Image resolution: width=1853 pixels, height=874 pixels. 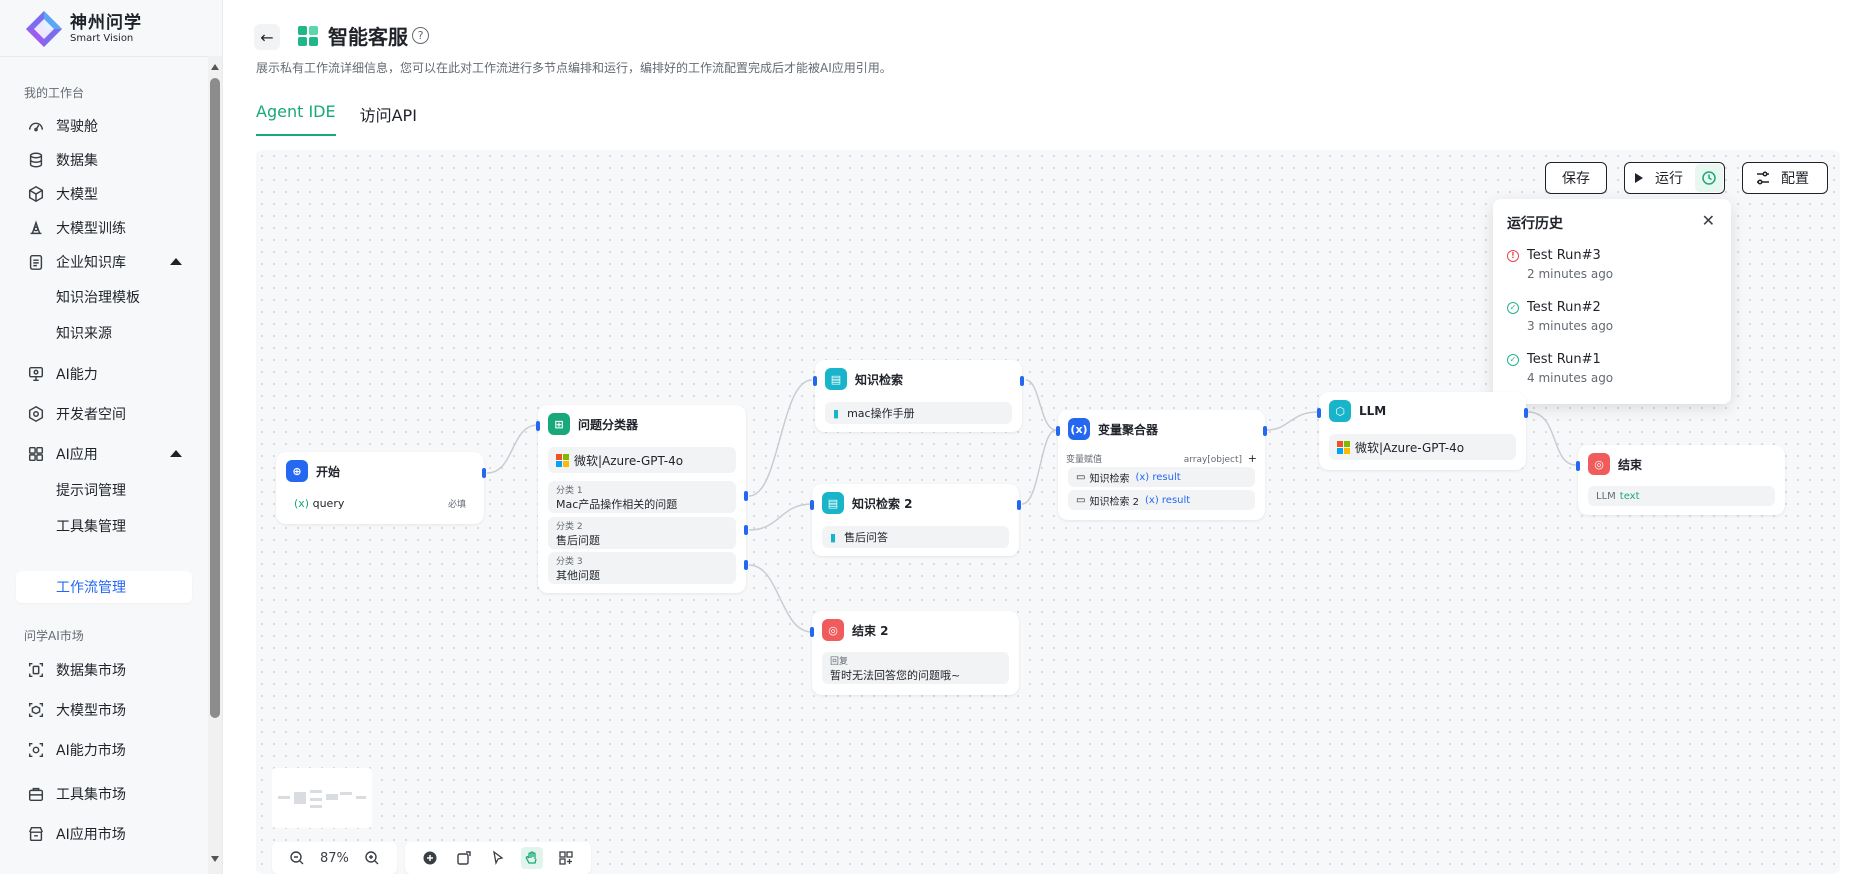 I want to click on node-llm: ⬡ LLM 微软|Azure-GPT-4o, so click(x=1422, y=431).